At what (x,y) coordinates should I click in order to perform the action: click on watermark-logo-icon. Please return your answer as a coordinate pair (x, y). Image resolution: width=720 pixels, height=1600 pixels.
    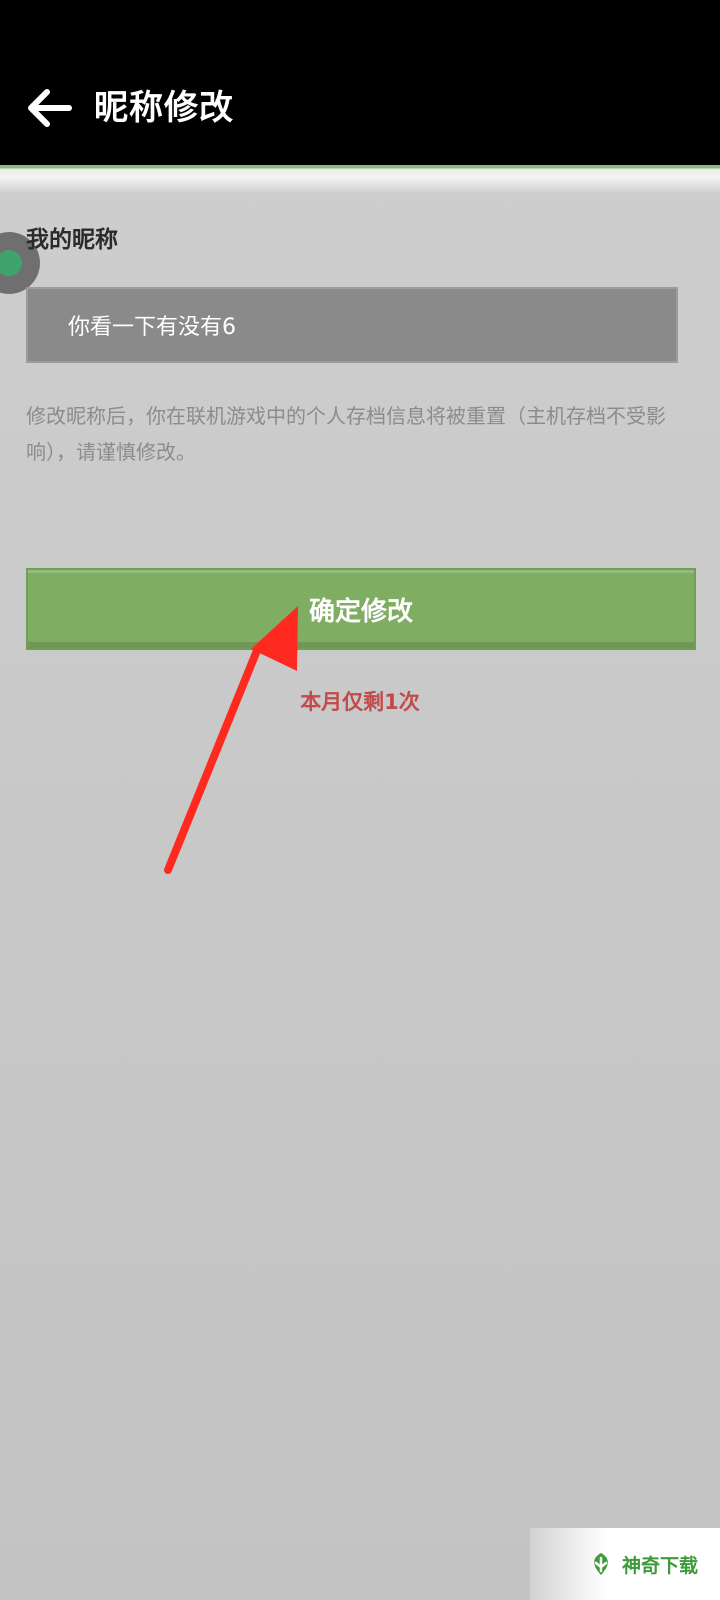
    Looking at the image, I should click on (601, 1564).